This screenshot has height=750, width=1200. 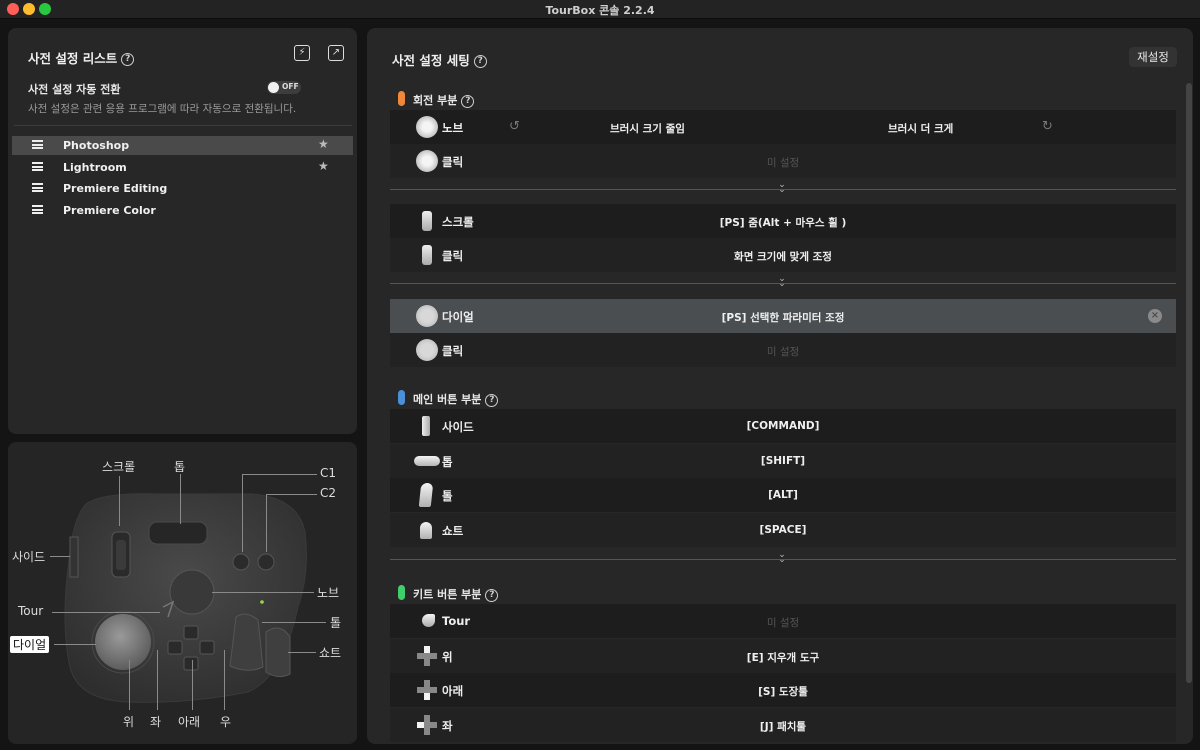 What do you see at coordinates (29, 557) in the screenshot?
I see `device-label-side: 사이드` at bounding box center [29, 557].